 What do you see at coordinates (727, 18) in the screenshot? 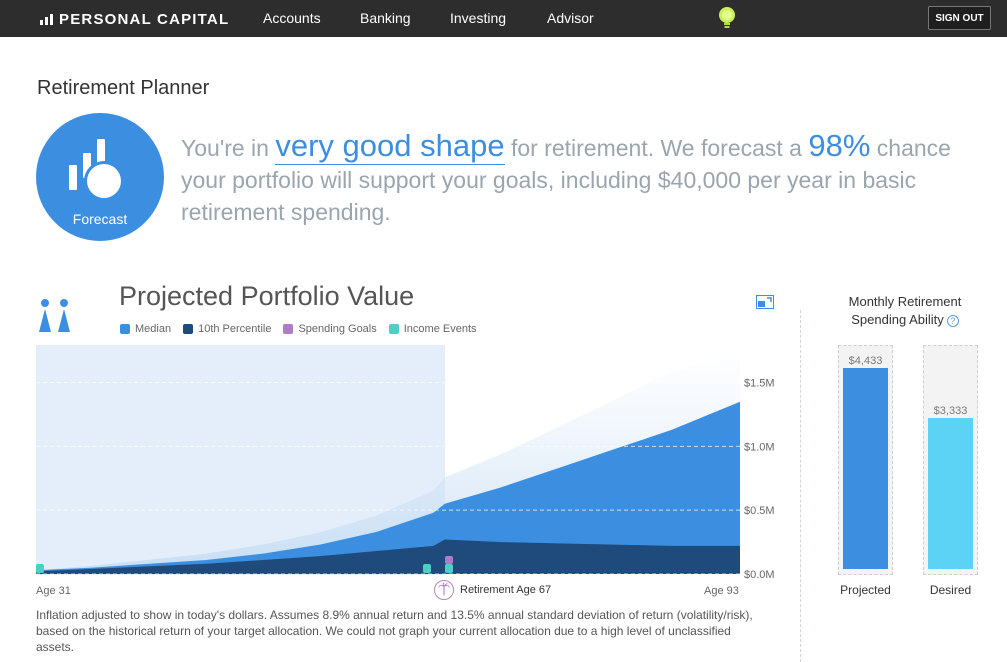
I see `lightbulb-icon` at bounding box center [727, 18].